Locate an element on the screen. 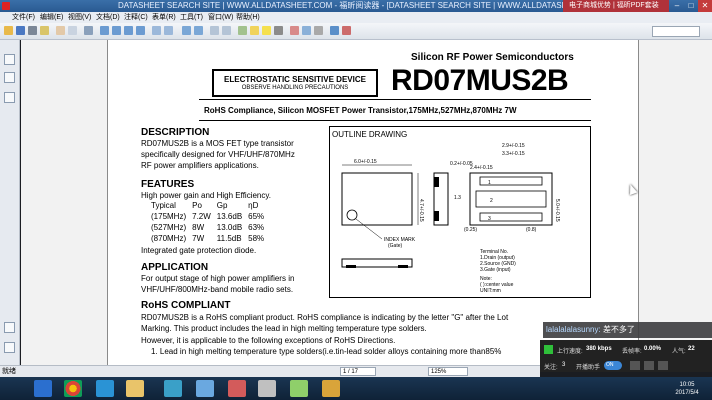 The width and height of the screenshot is (712, 400). fit-page-icon is located at coordinates (214, 30).